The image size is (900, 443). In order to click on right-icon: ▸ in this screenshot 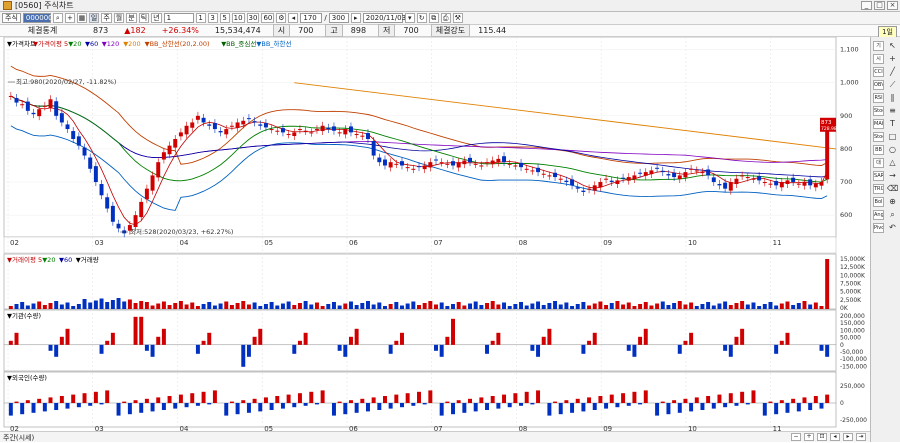, I will do `click(848, 437)`.